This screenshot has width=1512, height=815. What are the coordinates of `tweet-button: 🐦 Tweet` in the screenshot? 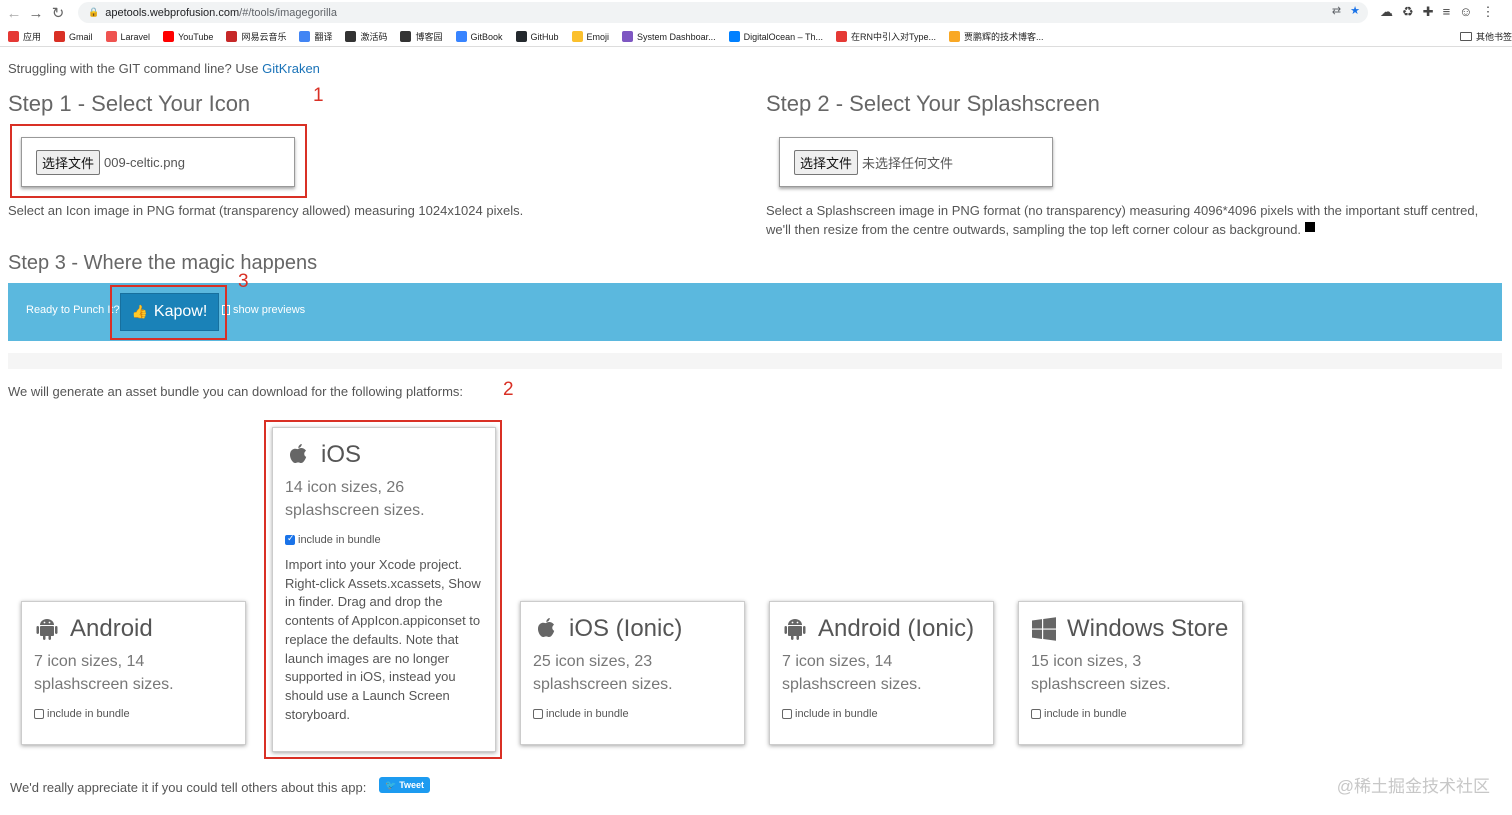 It's located at (405, 785).